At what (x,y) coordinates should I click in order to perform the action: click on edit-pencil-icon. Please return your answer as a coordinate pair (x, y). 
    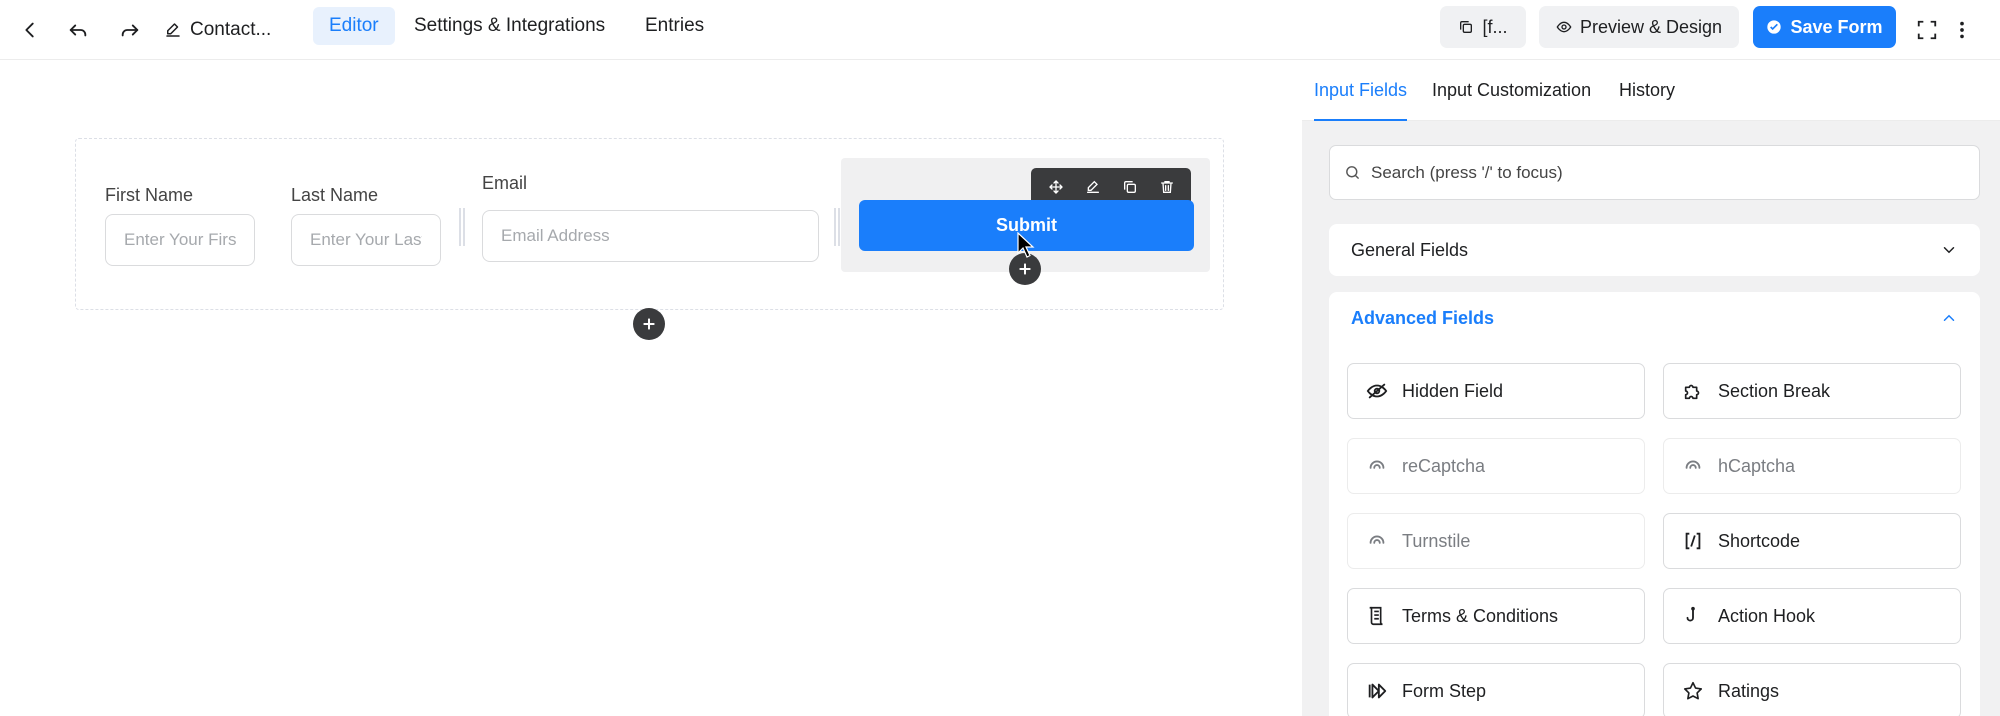
    Looking at the image, I should click on (173, 30).